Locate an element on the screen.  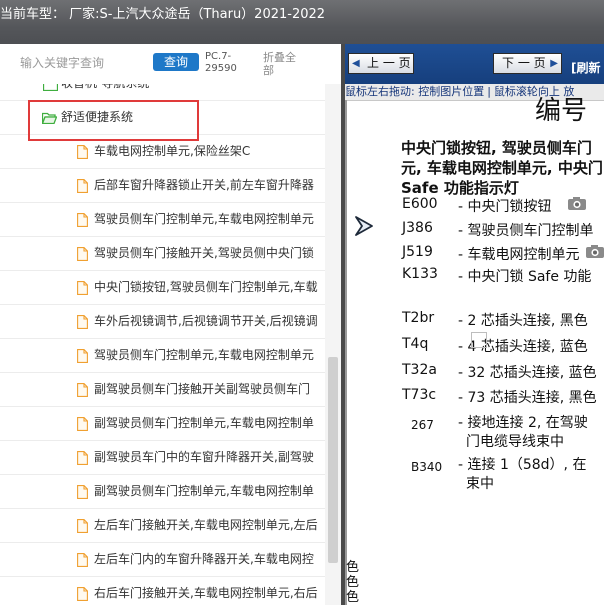
previous-page-label: 上 一 页 is located at coordinates (389, 63).